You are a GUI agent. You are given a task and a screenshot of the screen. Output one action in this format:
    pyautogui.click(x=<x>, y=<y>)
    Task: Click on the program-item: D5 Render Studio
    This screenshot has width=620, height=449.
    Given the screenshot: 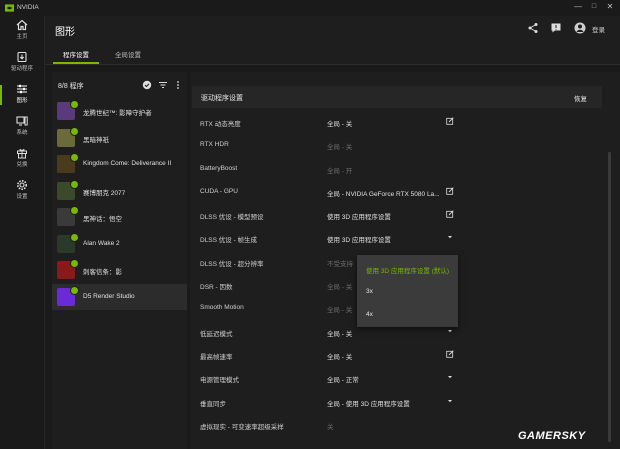 What is the action you would take?
    pyautogui.click(x=119, y=296)
    